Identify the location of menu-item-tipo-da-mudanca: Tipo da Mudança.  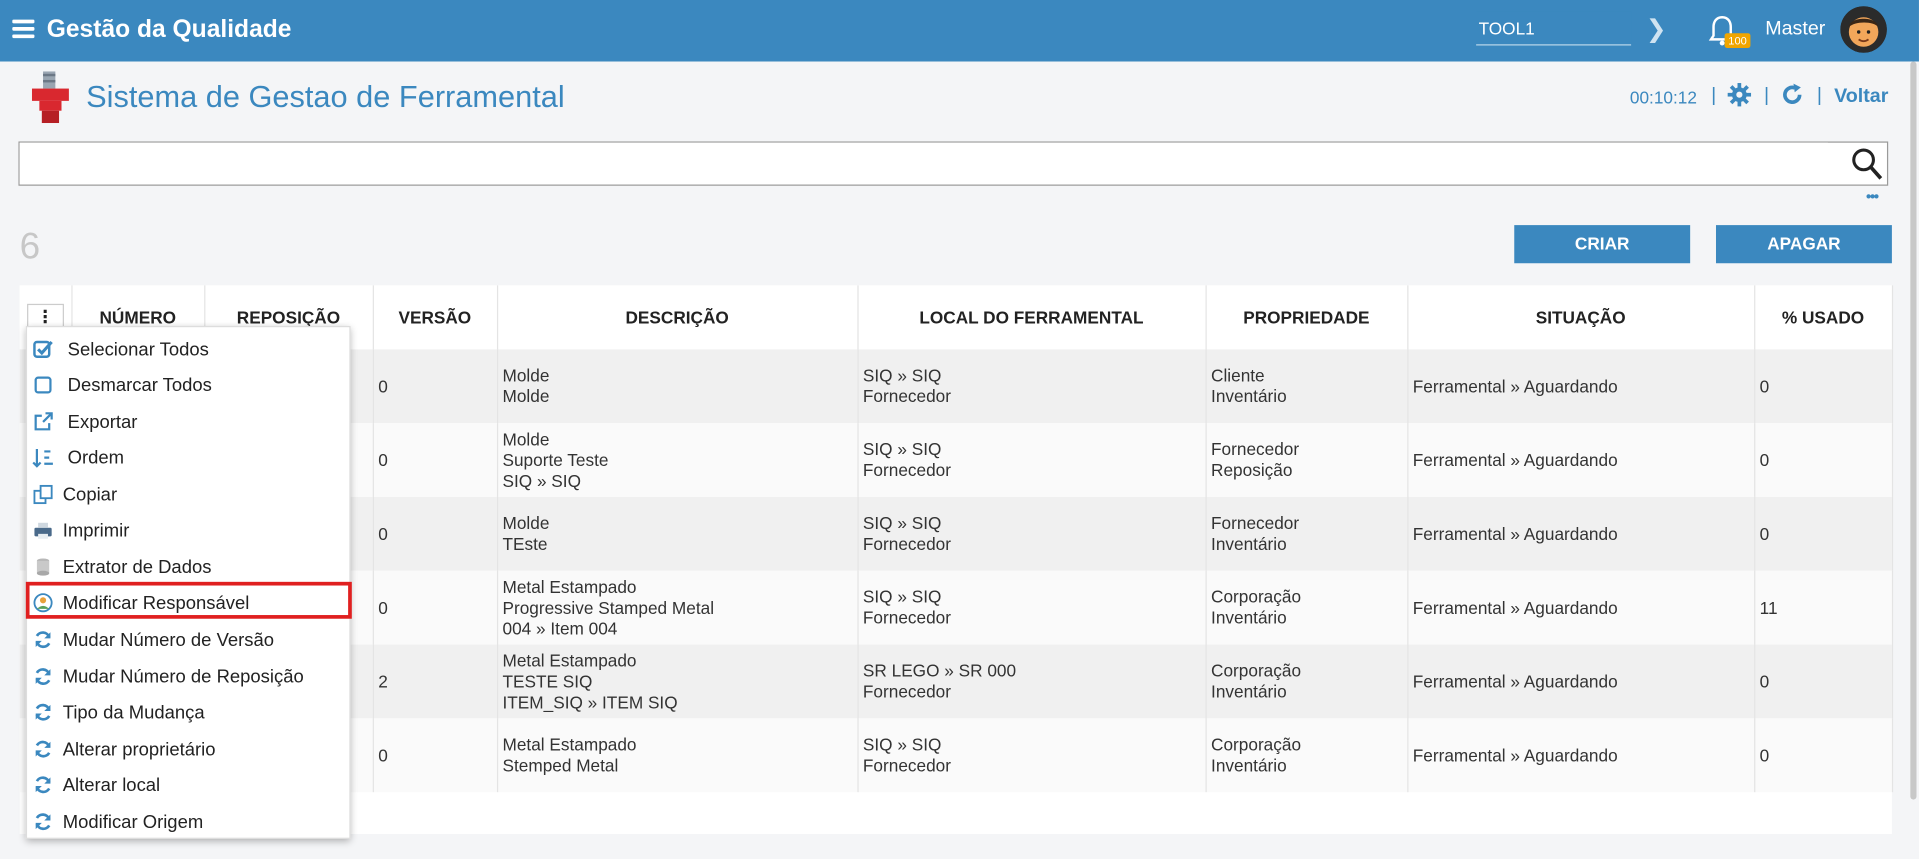
(189, 713).